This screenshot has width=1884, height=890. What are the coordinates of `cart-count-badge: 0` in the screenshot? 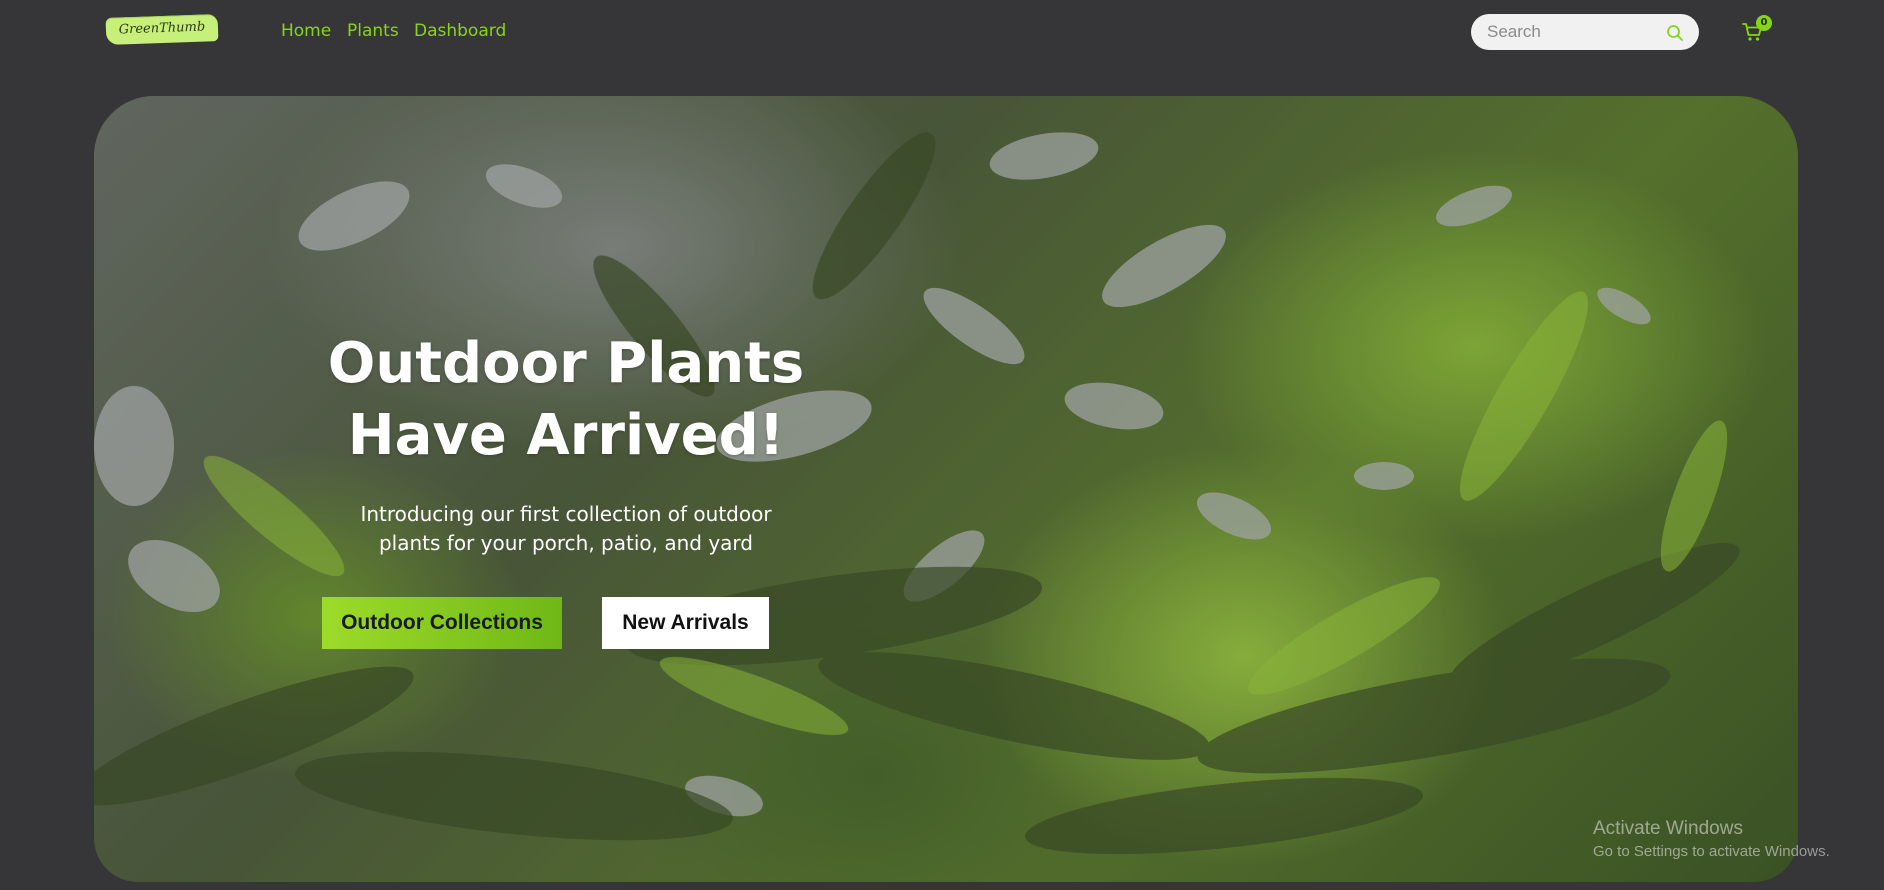 It's located at (1764, 23).